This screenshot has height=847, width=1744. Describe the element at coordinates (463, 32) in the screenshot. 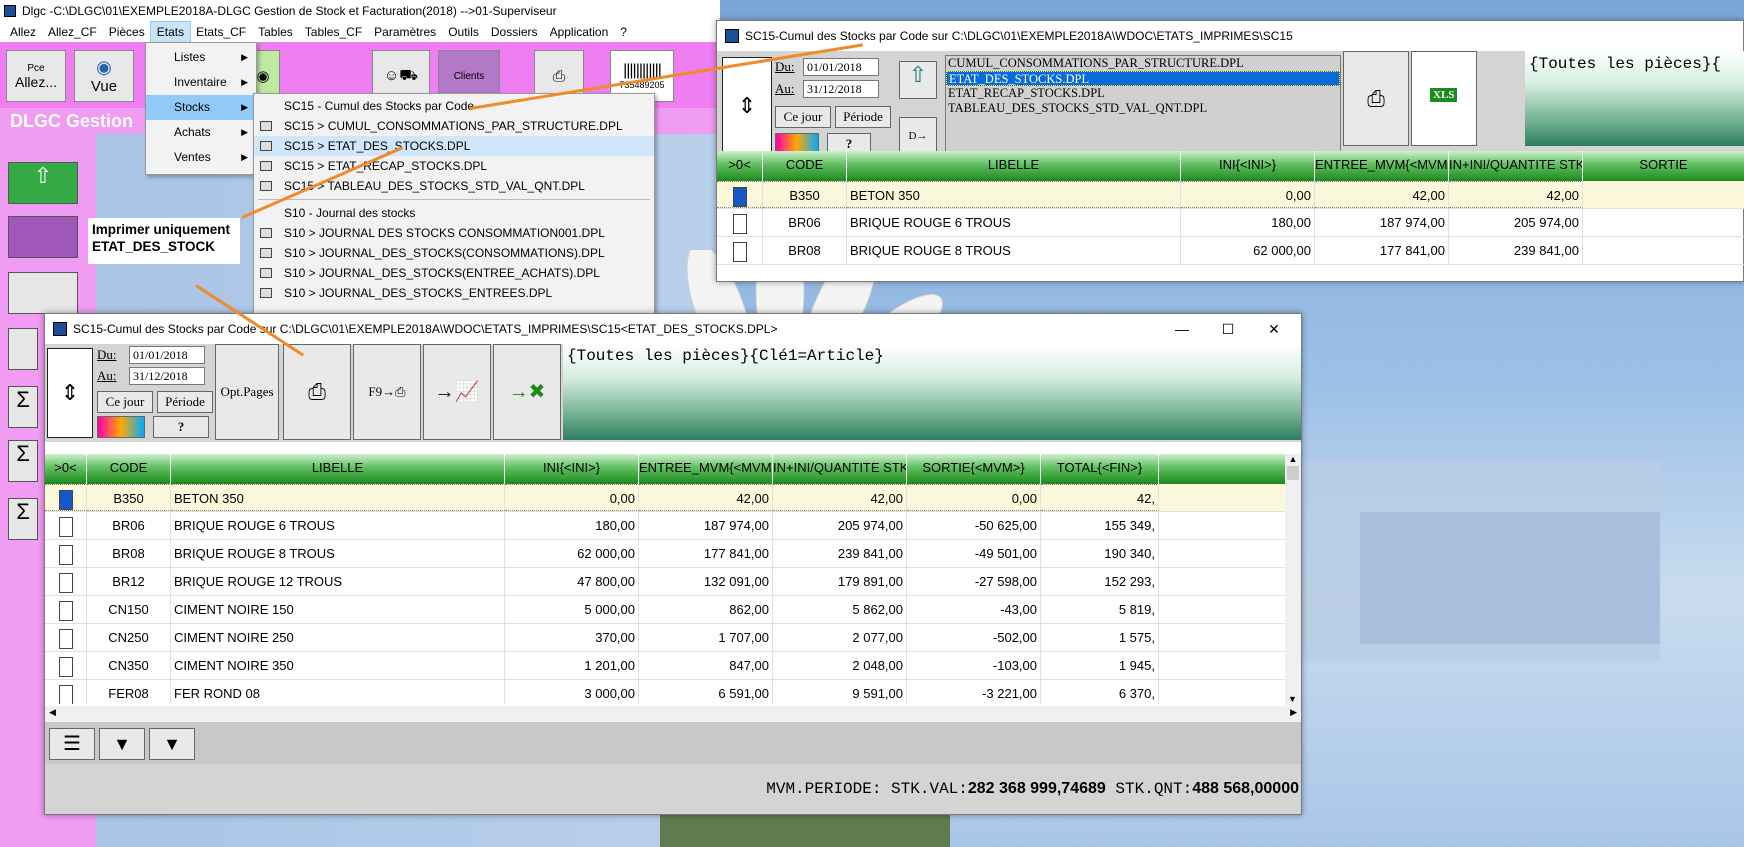

I see `menu-outils: Outils` at that location.